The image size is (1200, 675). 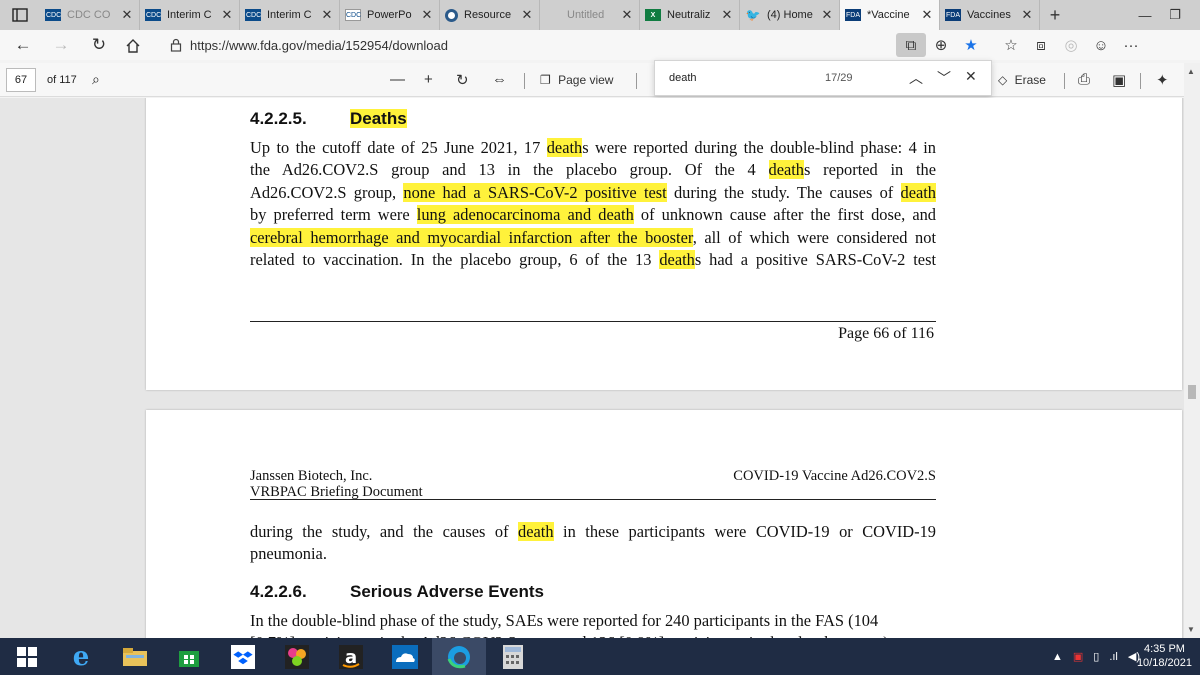 What do you see at coordinates (971, 45) in the screenshot?
I see `favorite-button: ★` at bounding box center [971, 45].